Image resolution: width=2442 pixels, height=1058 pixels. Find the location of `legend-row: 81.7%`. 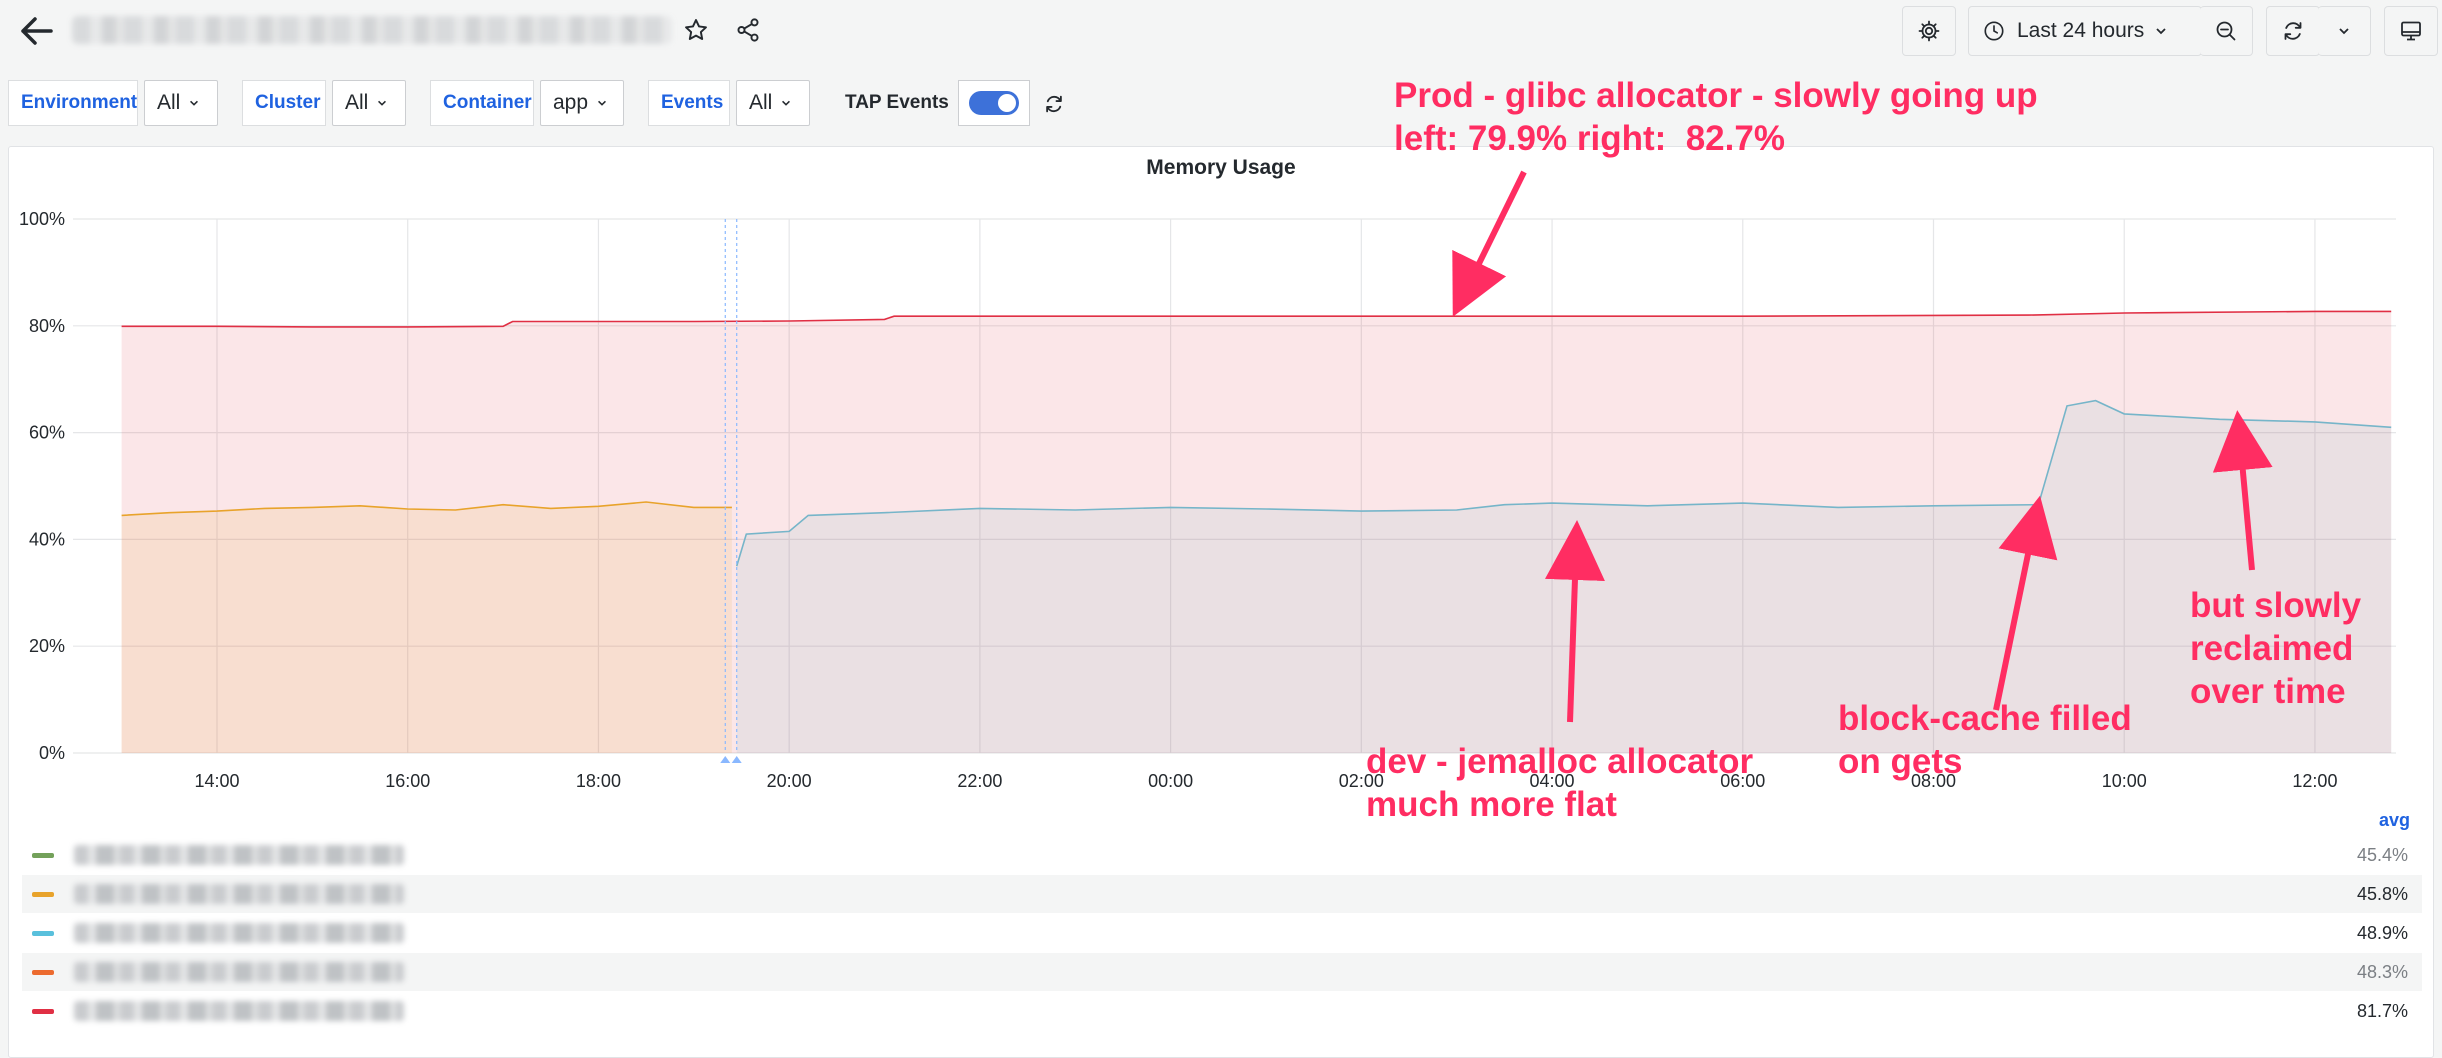

legend-row: 81.7% is located at coordinates (1222, 1011).